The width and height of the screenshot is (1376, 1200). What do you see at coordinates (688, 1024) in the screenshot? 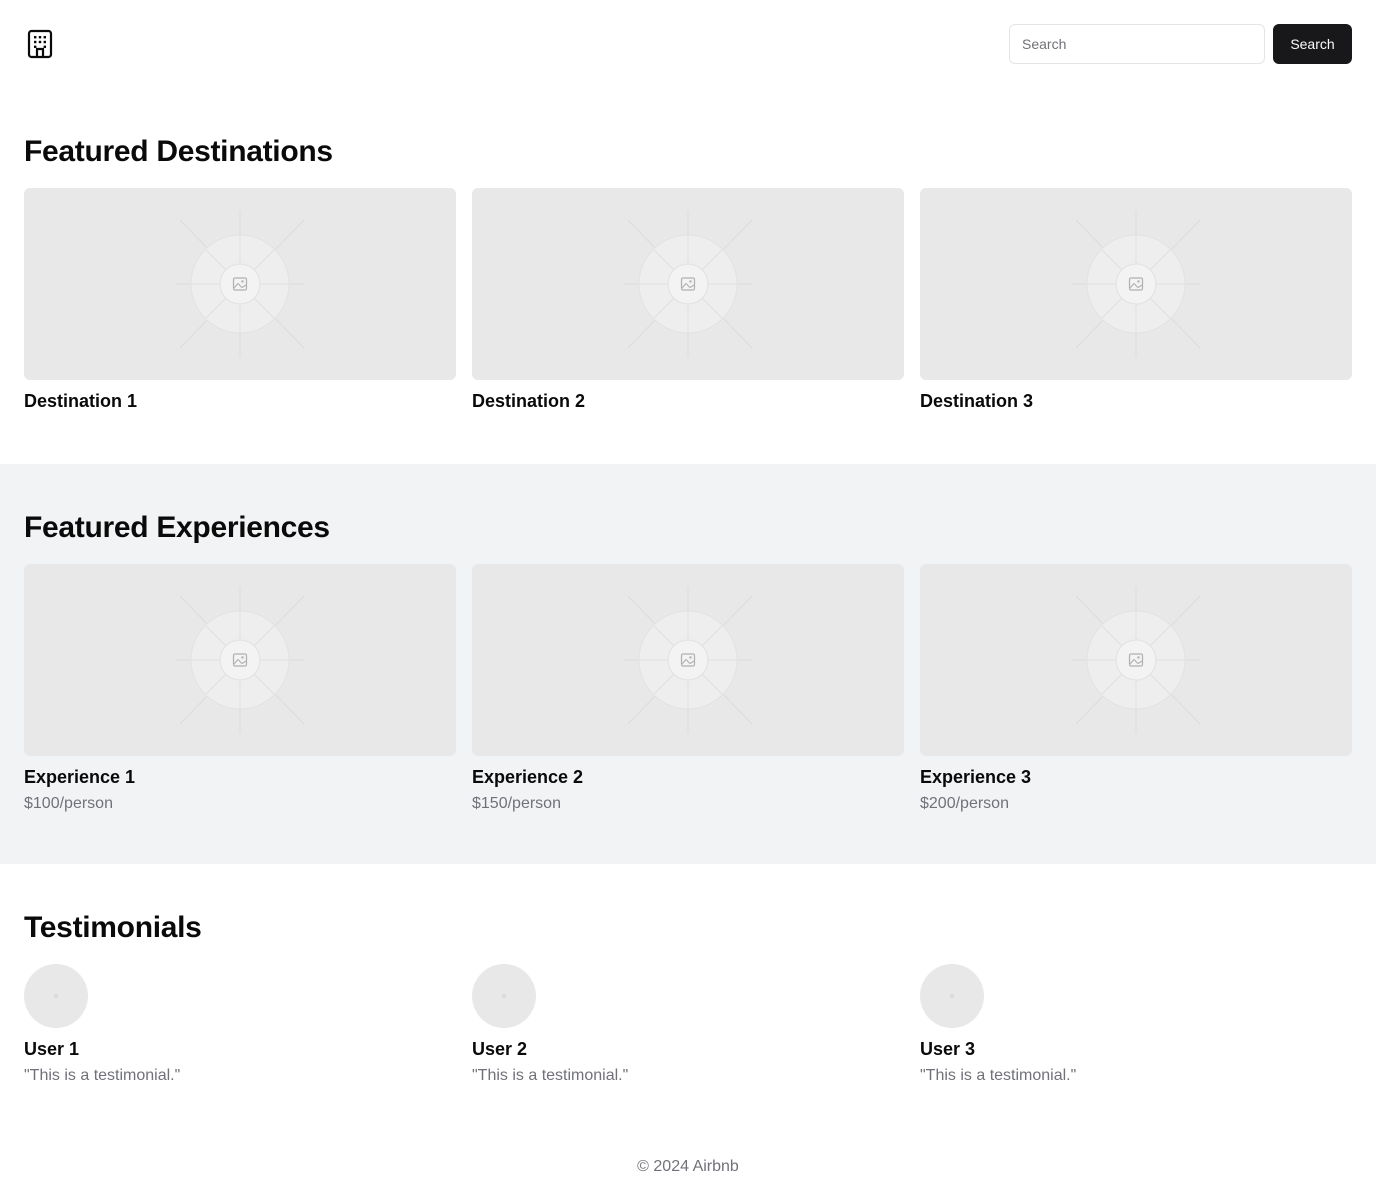
I see `testimonial-card: User 2 "This is a testimonial."` at bounding box center [688, 1024].